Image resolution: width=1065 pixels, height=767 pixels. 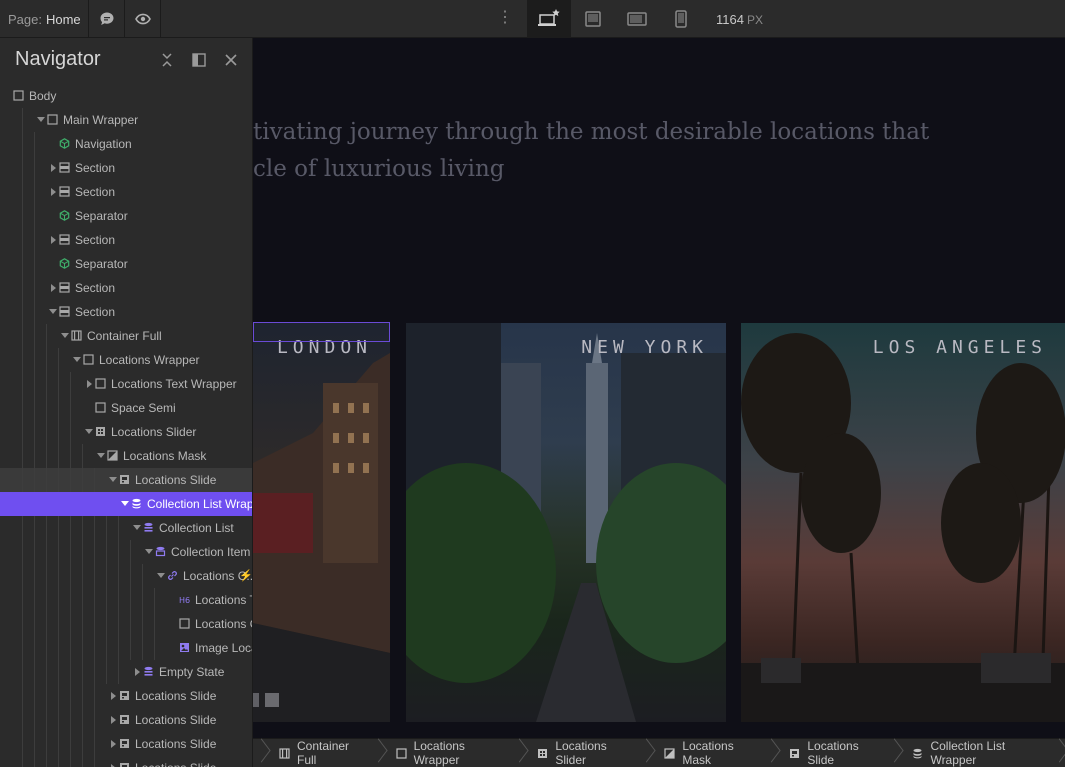 What do you see at coordinates (505, 18) in the screenshot?
I see `more-options-icon: ⋮` at bounding box center [505, 18].